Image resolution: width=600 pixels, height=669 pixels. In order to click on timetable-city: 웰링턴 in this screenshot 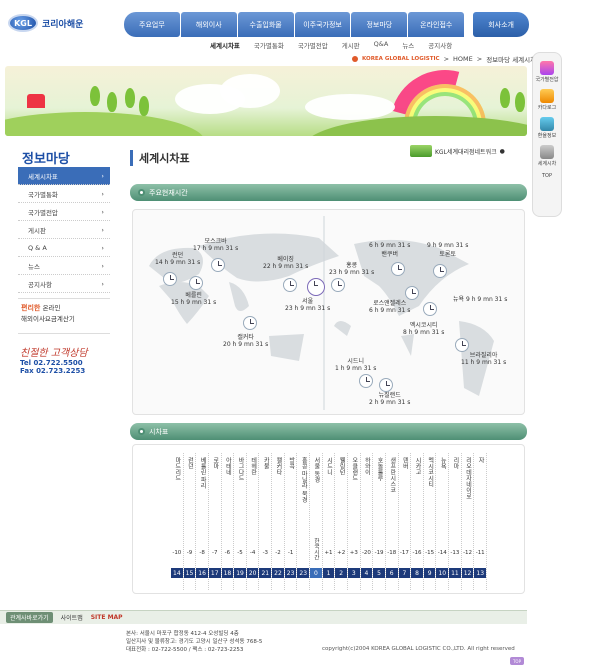, I will do `click(342, 466)`.